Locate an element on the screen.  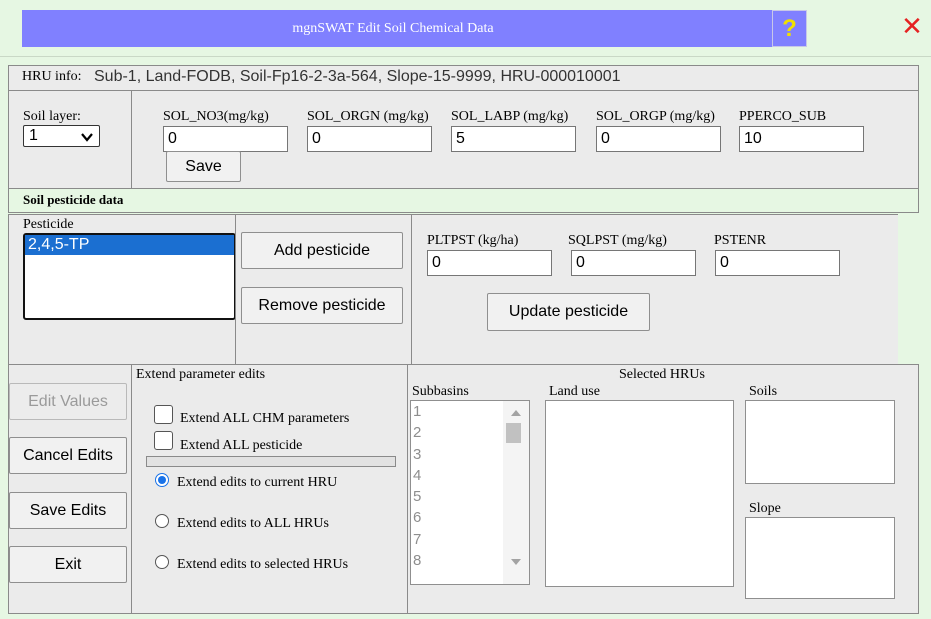
slope-label: Slope is located at coordinates (765, 508).